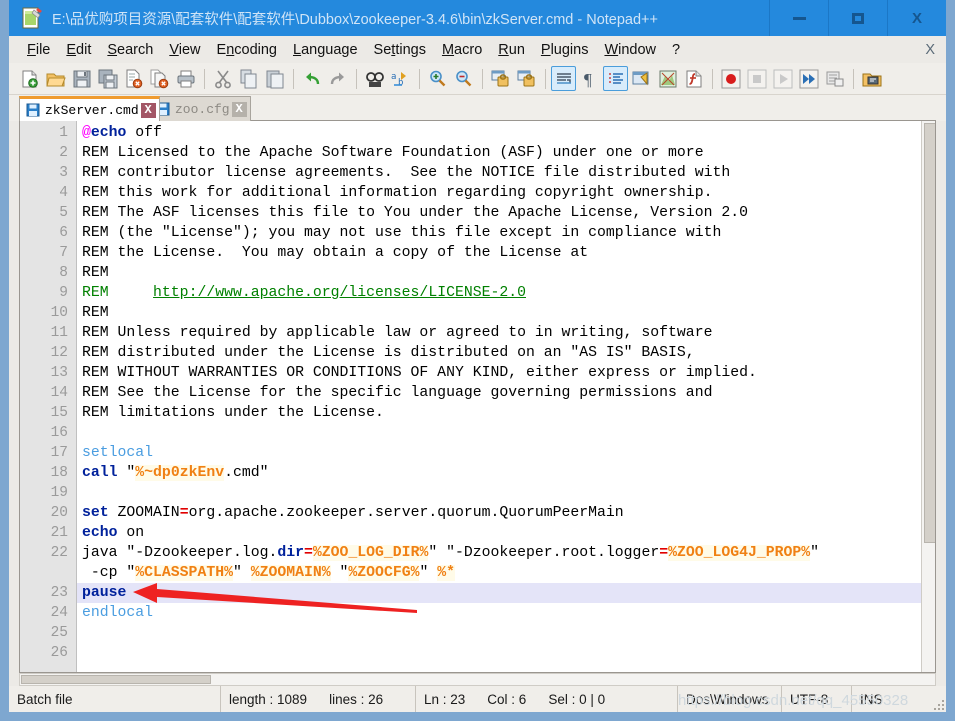  Describe the element at coordinates (274, 78) in the screenshot. I see `paste-icon` at that location.